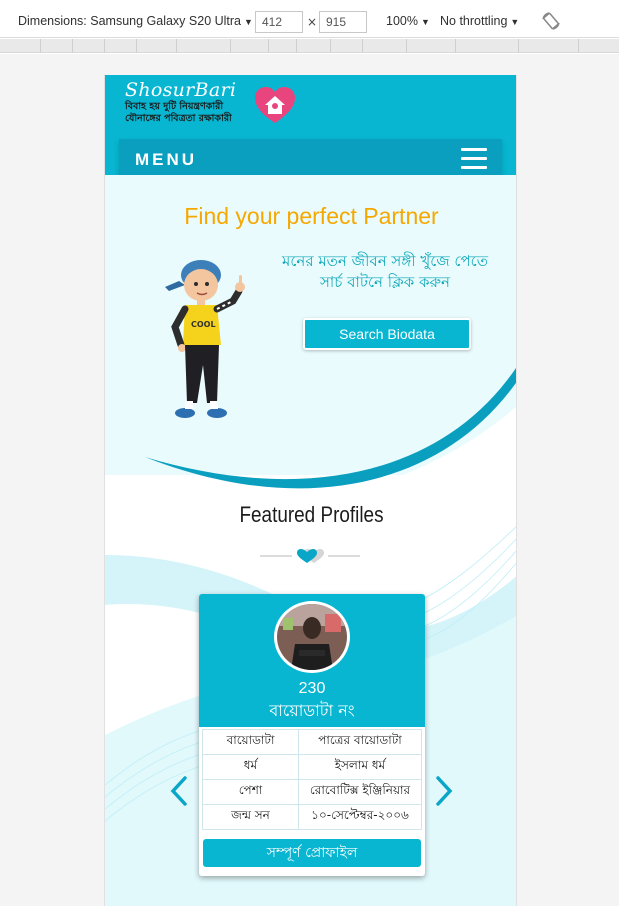 This screenshot has width=619, height=906. Describe the element at coordinates (311, 216) in the screenshot. I see `hero-title: Find your perfect Partner` at that location.